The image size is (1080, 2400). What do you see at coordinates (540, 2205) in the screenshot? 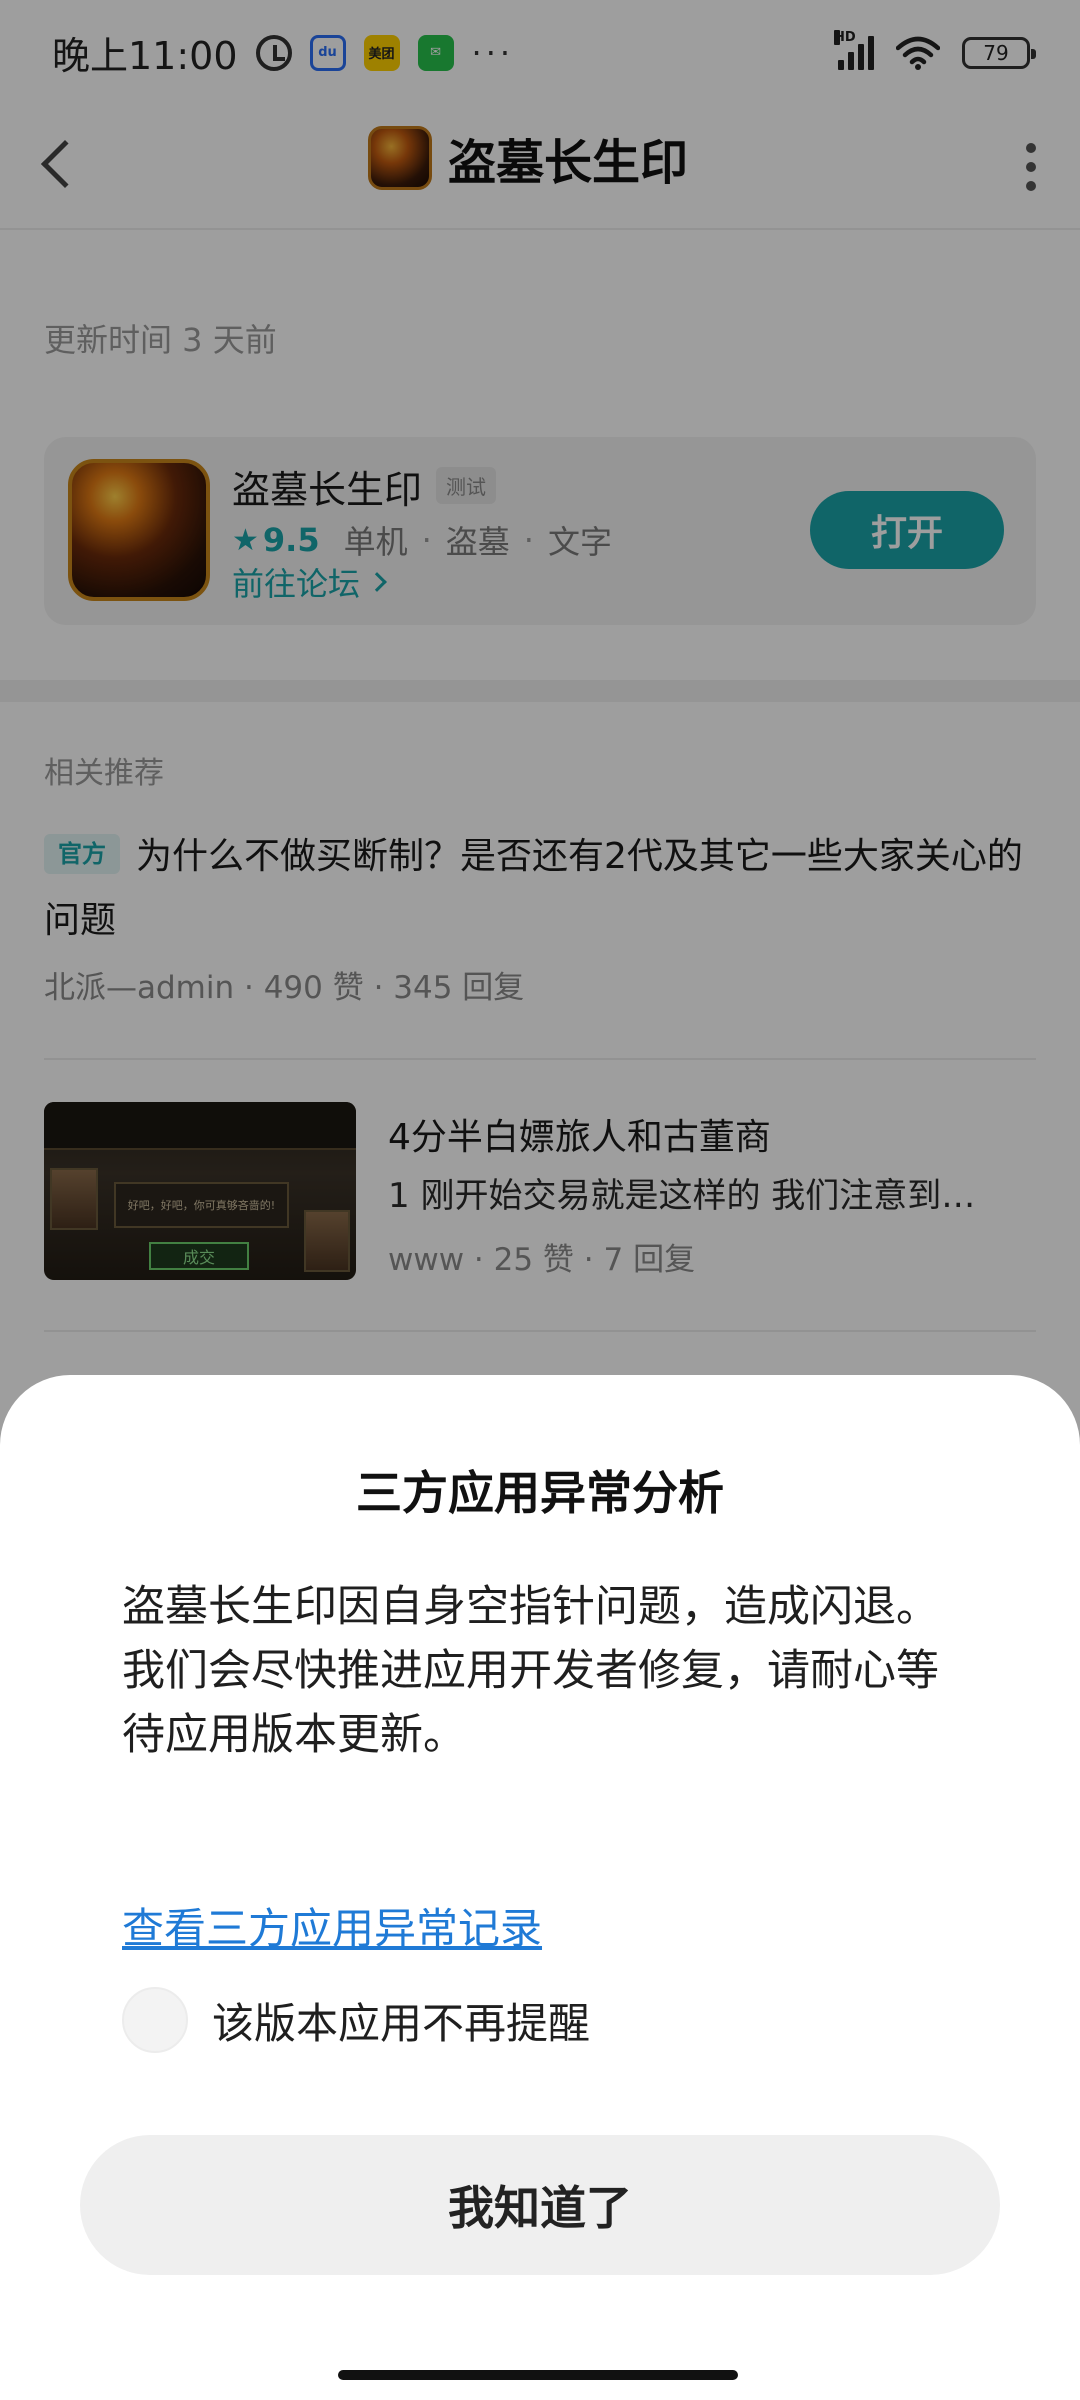
I see `ok-button: 我知道了` at bounding box center [540, 2205].